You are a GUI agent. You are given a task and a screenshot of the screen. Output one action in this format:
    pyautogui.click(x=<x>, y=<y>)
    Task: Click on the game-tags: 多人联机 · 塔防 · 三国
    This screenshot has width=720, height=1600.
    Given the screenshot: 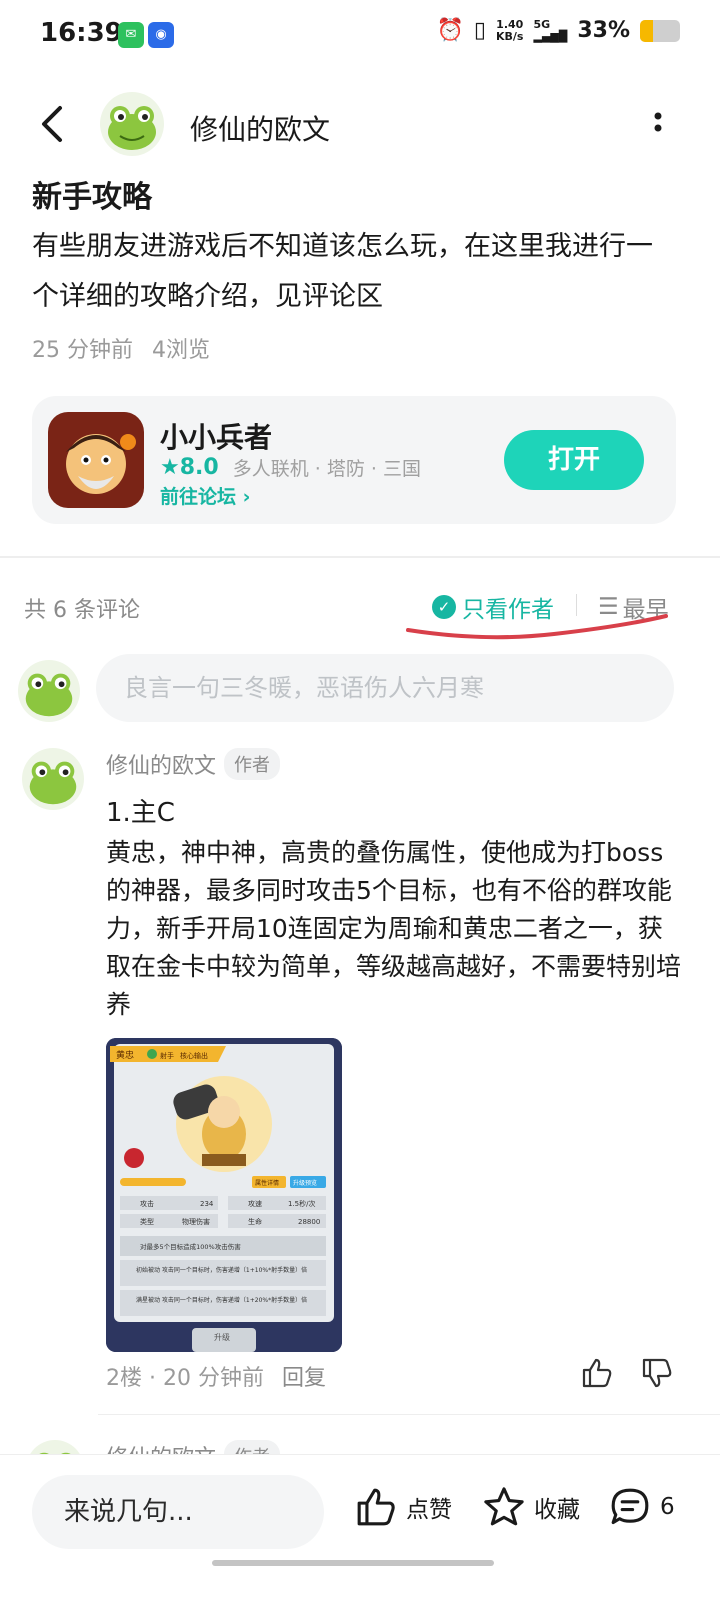 What is the action you would take?
    pyautogui.click(x=326, y=469)
    